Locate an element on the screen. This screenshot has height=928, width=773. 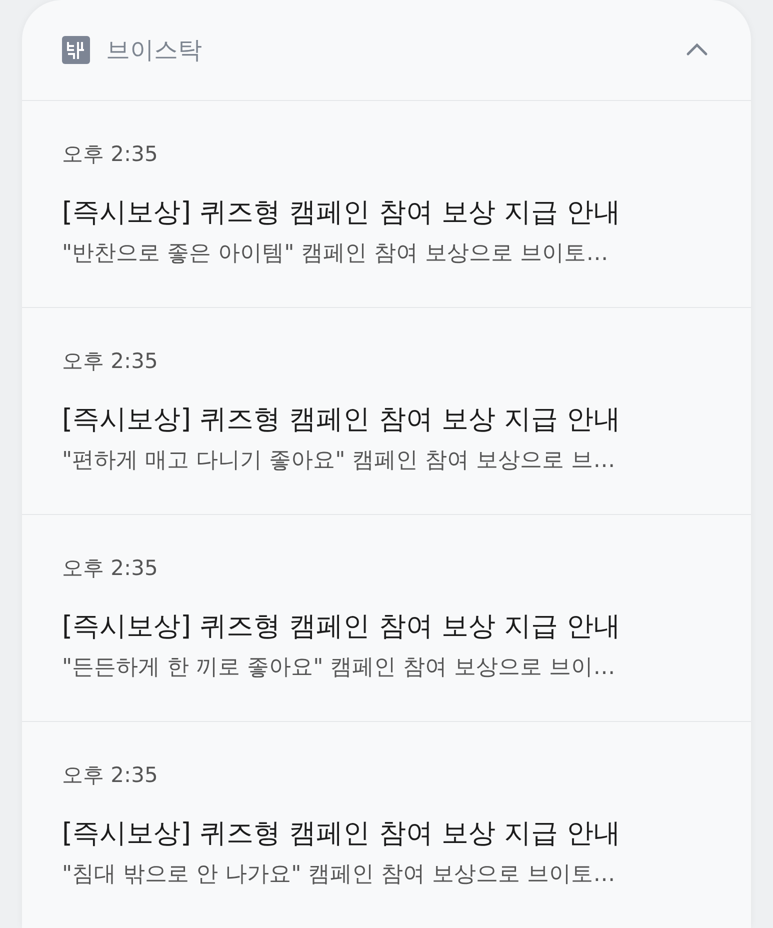
app-icon is located at coordinates (76, 50).